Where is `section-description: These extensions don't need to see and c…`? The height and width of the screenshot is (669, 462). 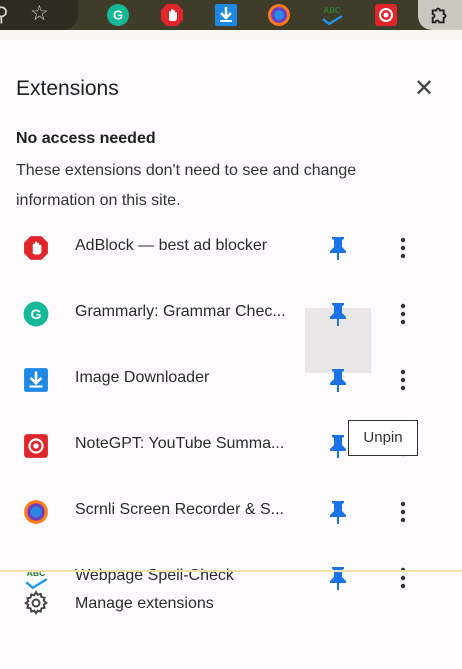
section-description: These extensions don't need to see and c… is located at coordinates (186, 185).